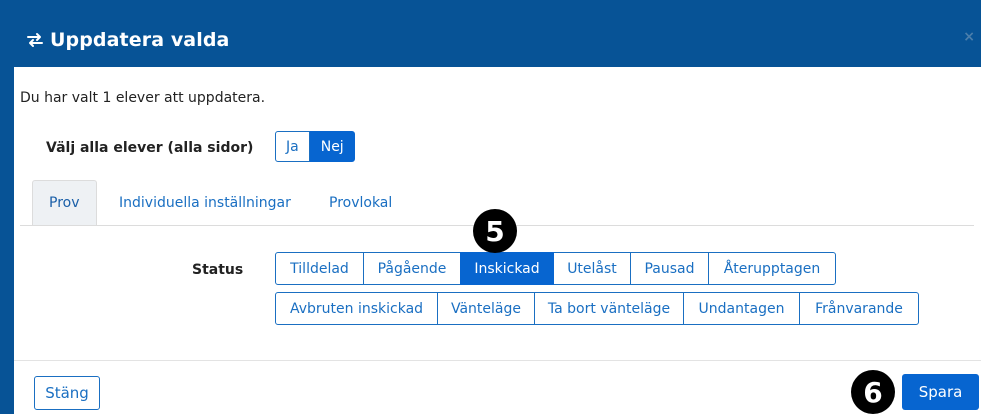  What do you see at coordinates (205, 202) in the screenshot?
I see `tab-individual-settings: Individuella inställningar` at bounding box center [205, 202].